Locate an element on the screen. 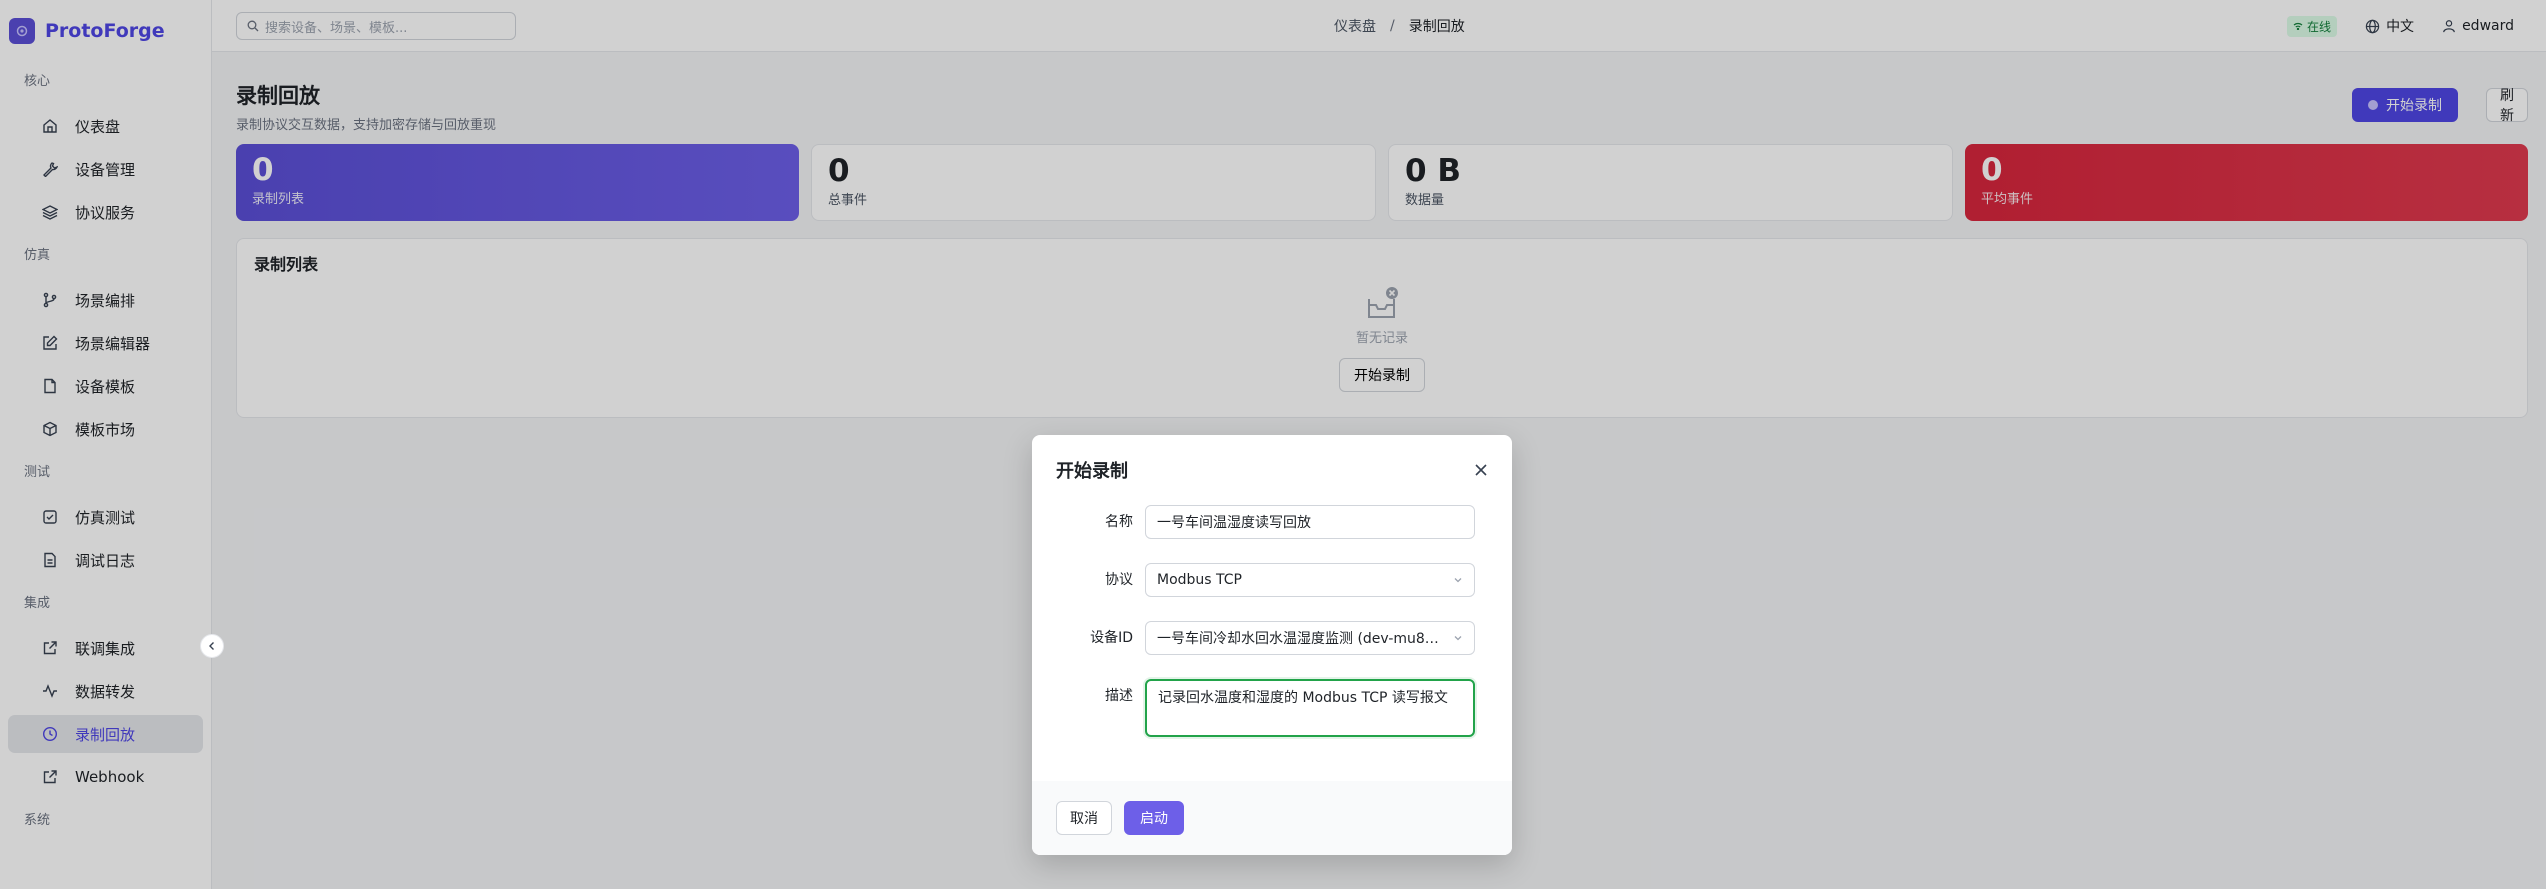 The height and width of the screenshot is (889, 2546). close-icon is located at coordinates (1481, 470).